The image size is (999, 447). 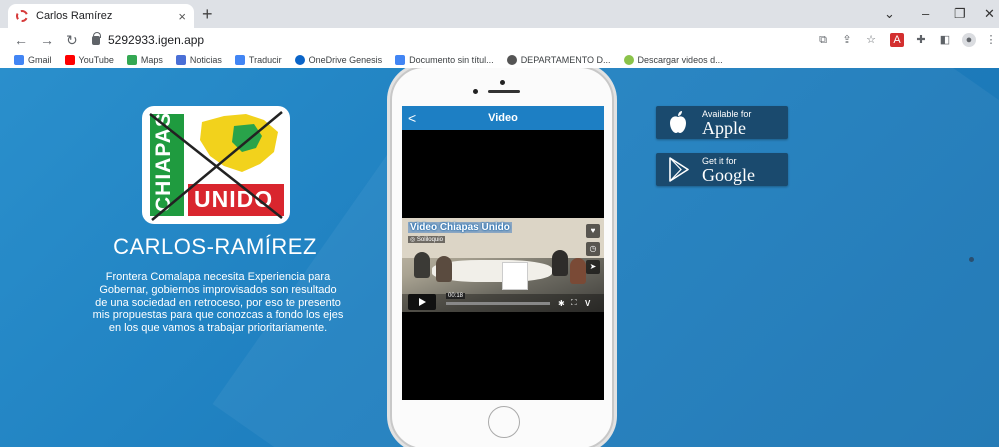 I want to click on tab-close-button: ×, so click(x=182, y=16).